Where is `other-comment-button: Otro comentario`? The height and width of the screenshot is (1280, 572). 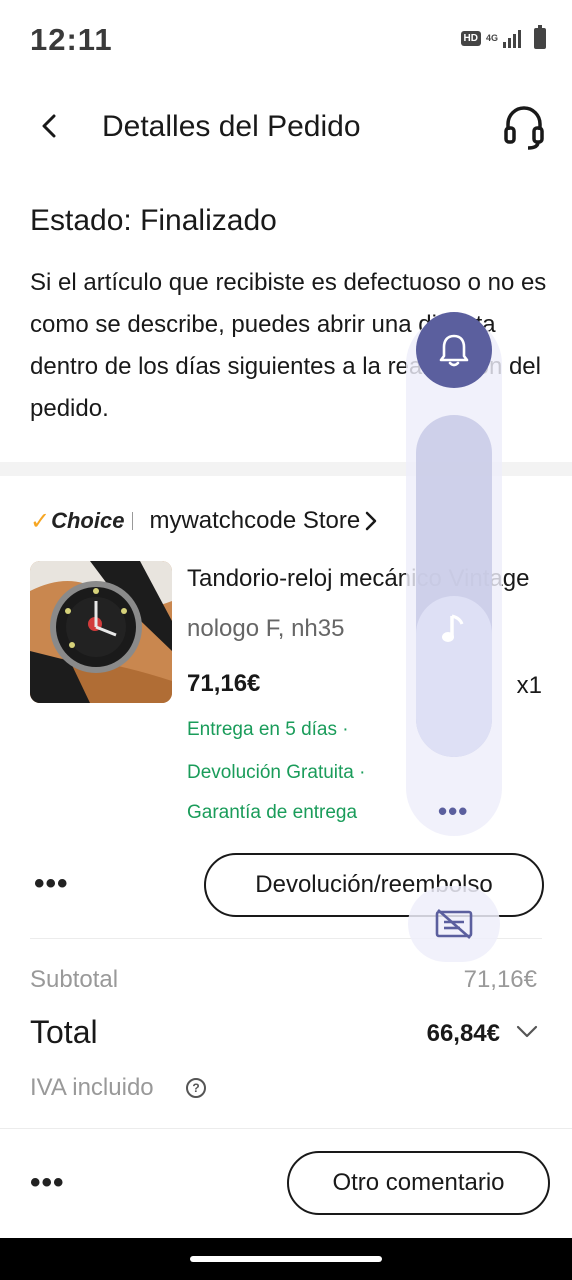
other-comment-button: Otro comentario is located at coordinates (418, 1183).